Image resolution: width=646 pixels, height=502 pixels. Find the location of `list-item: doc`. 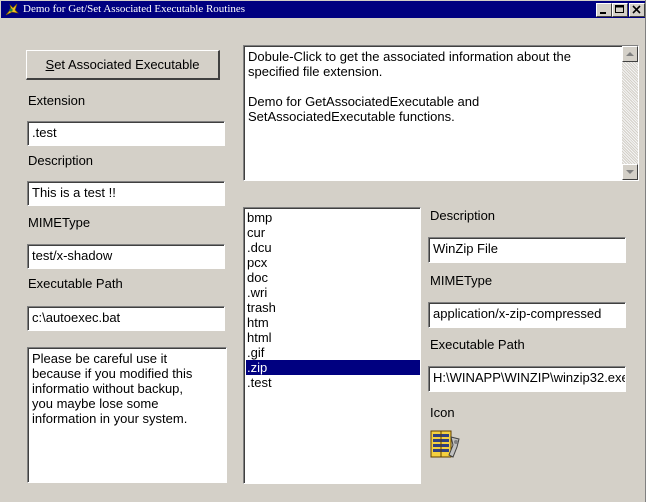

list-item: doc is located at coordinates (333, 277).